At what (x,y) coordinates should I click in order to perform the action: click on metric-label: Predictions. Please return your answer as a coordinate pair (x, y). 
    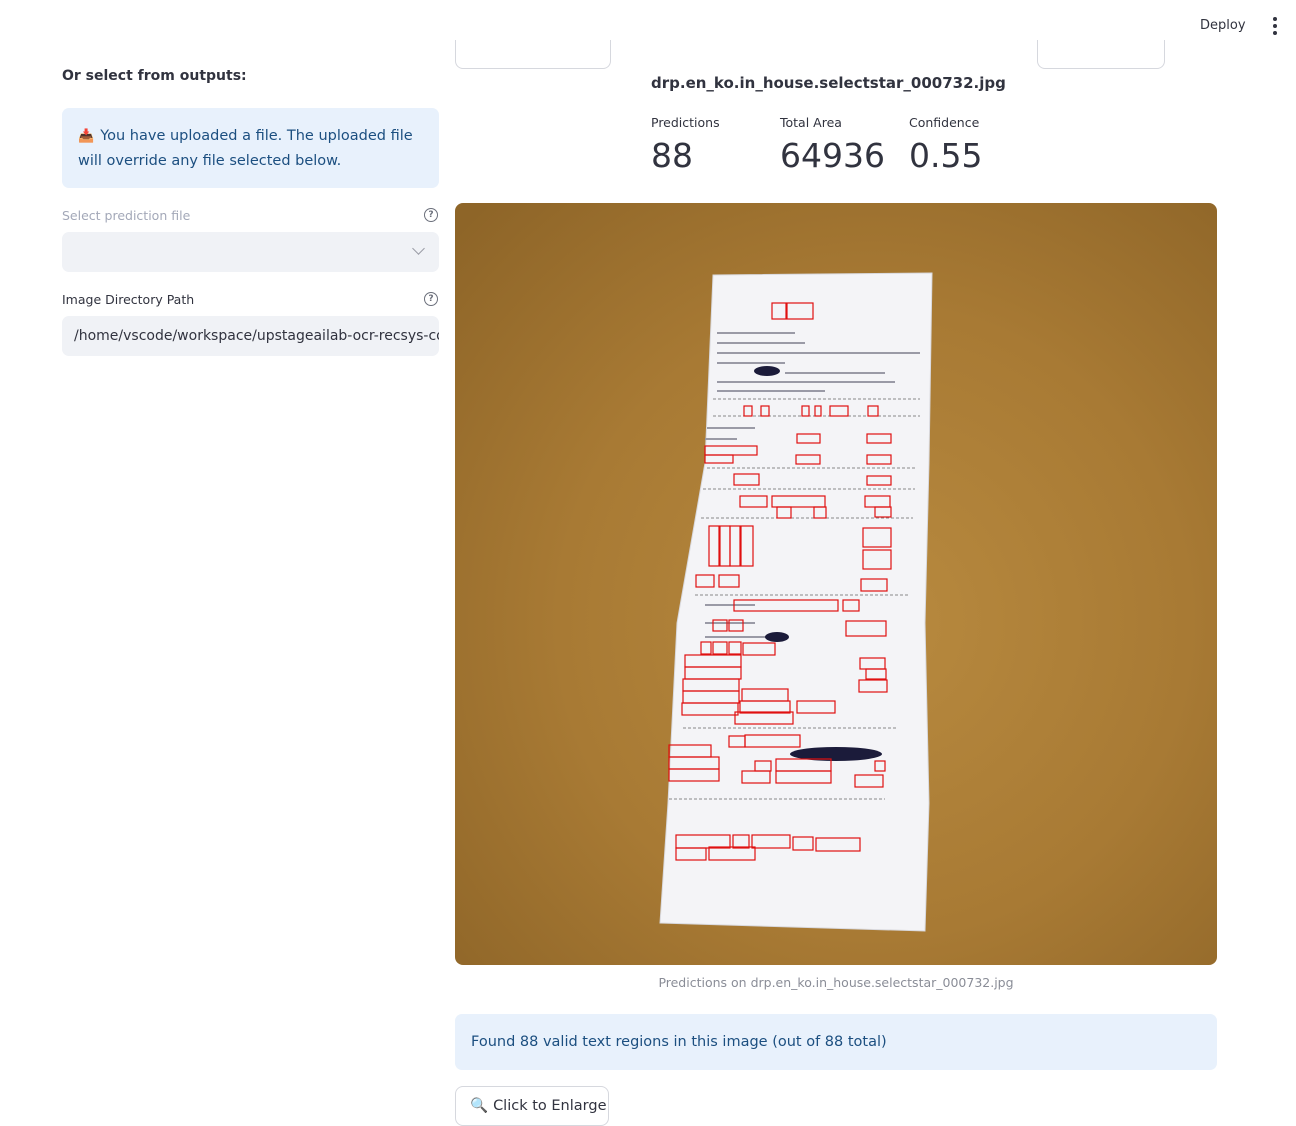
    Looking at the image, I should click on (685, 122).